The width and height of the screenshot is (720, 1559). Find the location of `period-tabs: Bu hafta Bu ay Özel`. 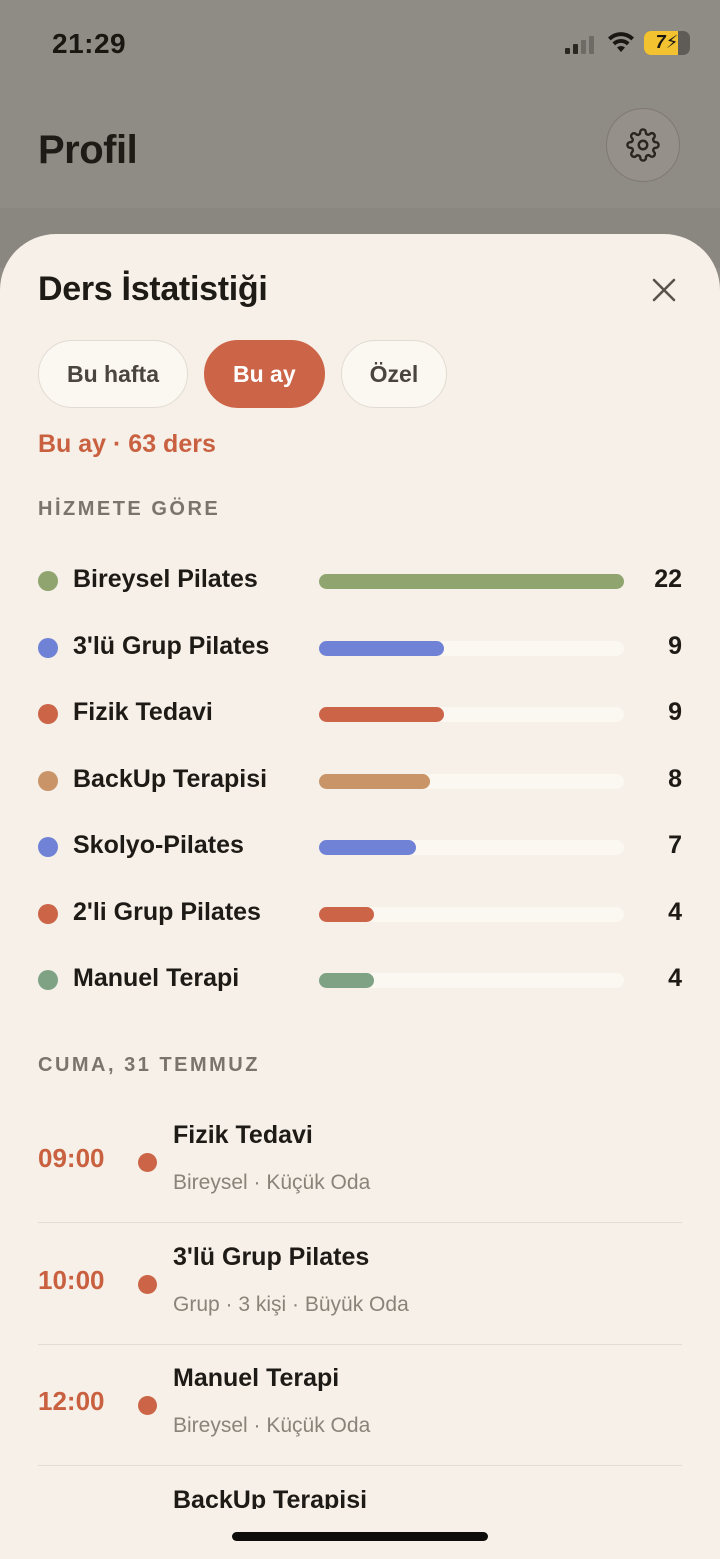

period-tabs: Bu hafta Bu ay Özel is located at coordinates (243, 375).